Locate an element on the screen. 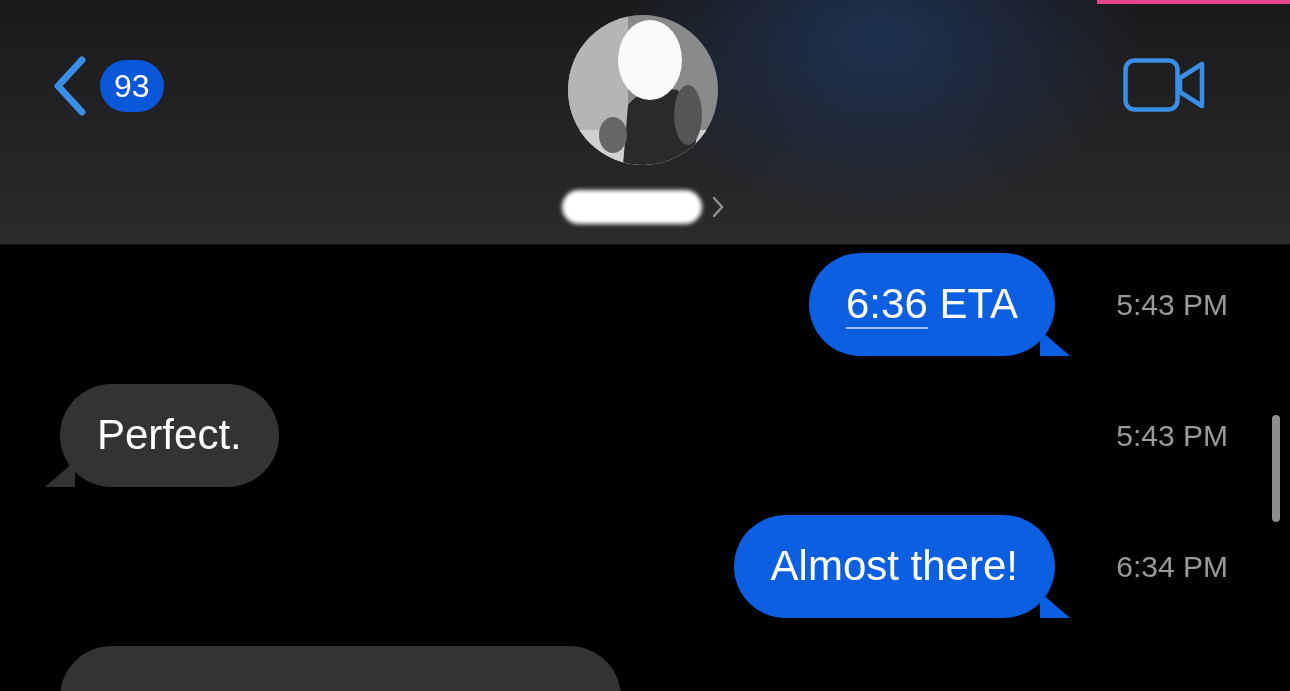 The height and width of the screenshot is (691, 1290). video-call-button is located at coordinates (1164, 86).